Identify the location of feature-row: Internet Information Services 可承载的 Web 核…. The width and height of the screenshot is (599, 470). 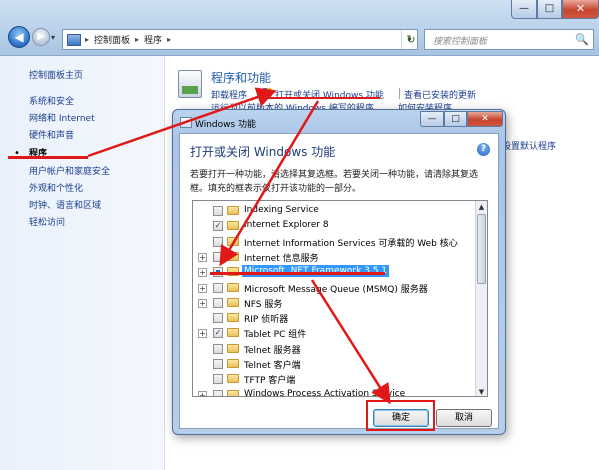
(335, 242).